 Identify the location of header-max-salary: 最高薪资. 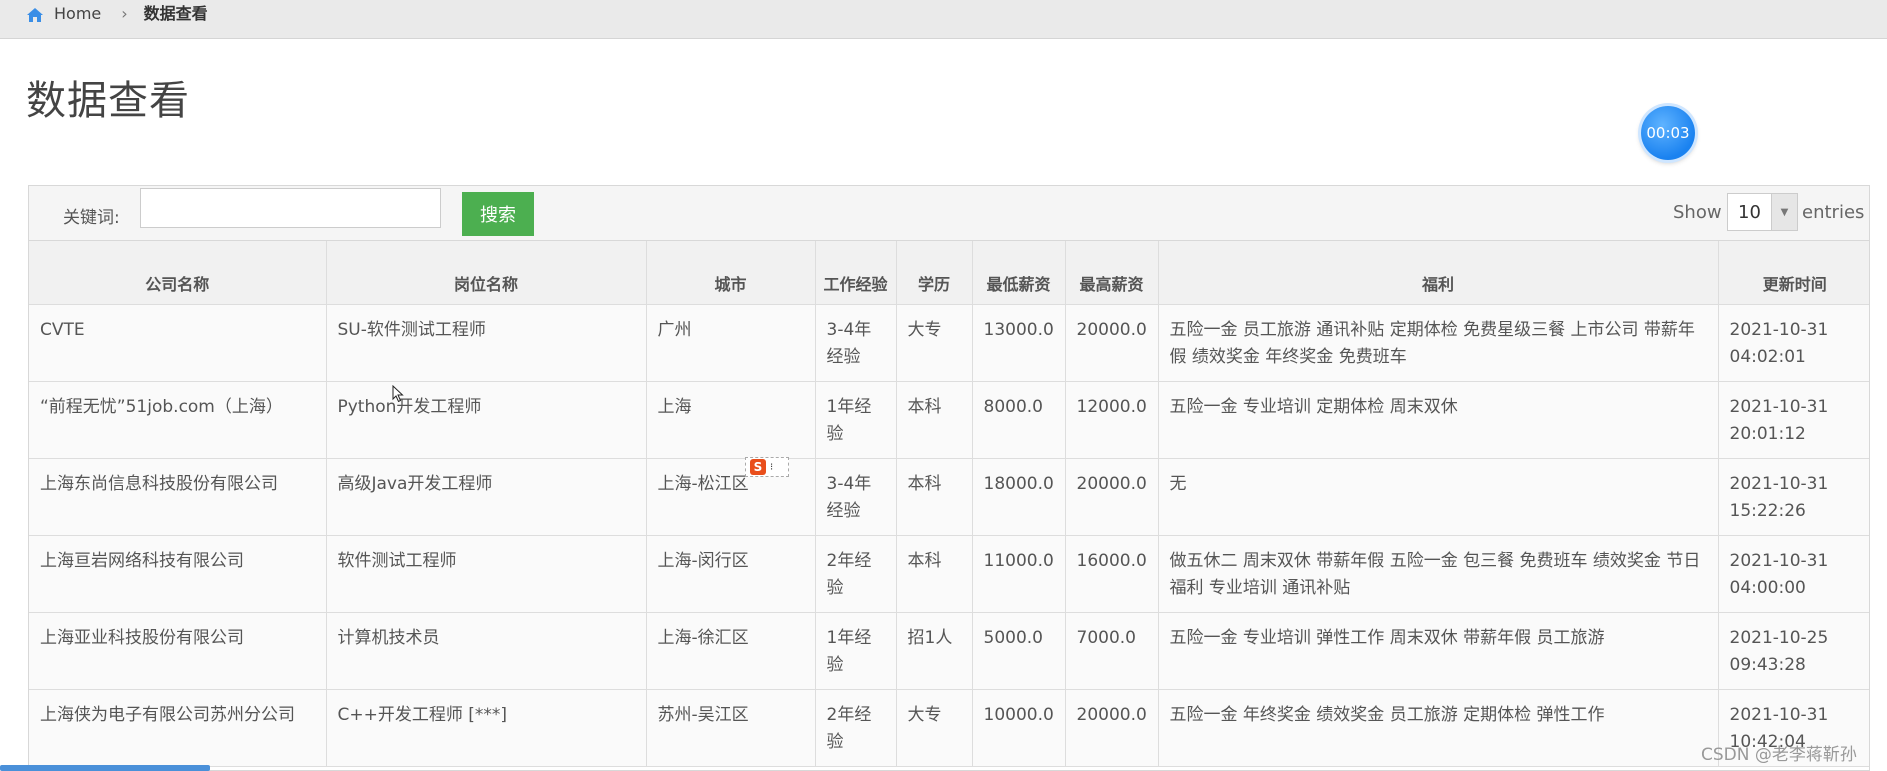
(1112, 273).